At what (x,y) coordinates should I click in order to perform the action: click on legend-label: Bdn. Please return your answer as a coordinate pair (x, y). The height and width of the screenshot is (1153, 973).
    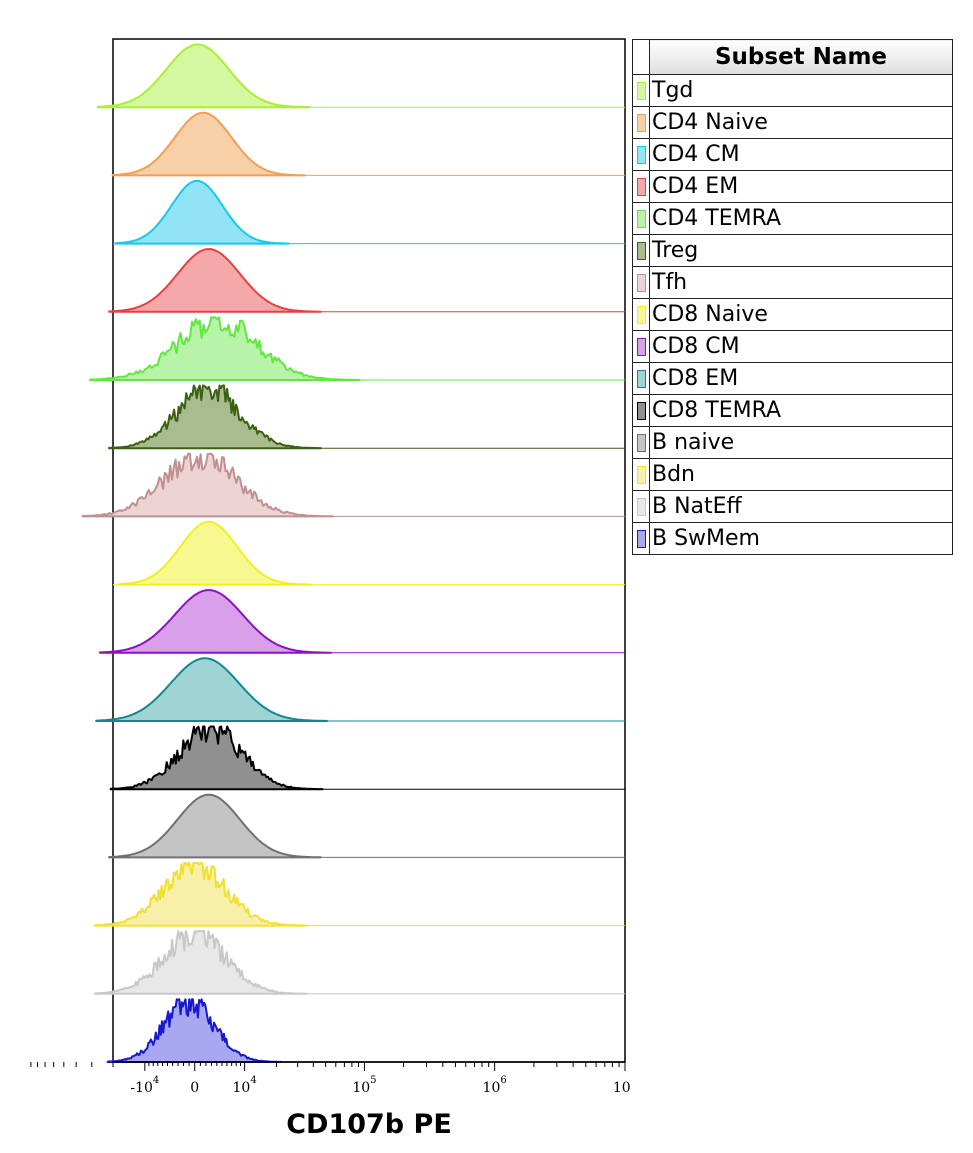
    Looking at the image, I should click on (801, 474).